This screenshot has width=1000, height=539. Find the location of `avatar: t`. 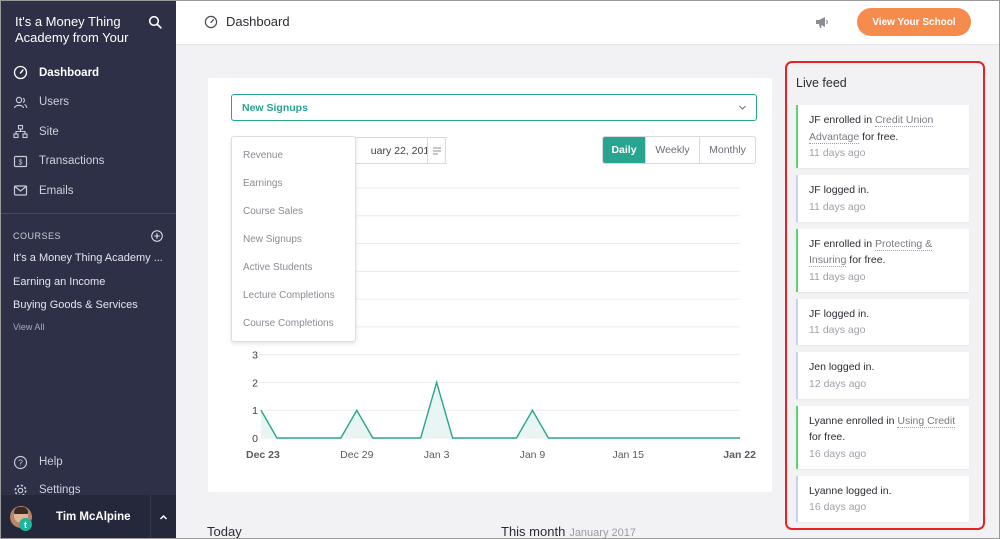

avatar: t is located at coordinates (21, 518).